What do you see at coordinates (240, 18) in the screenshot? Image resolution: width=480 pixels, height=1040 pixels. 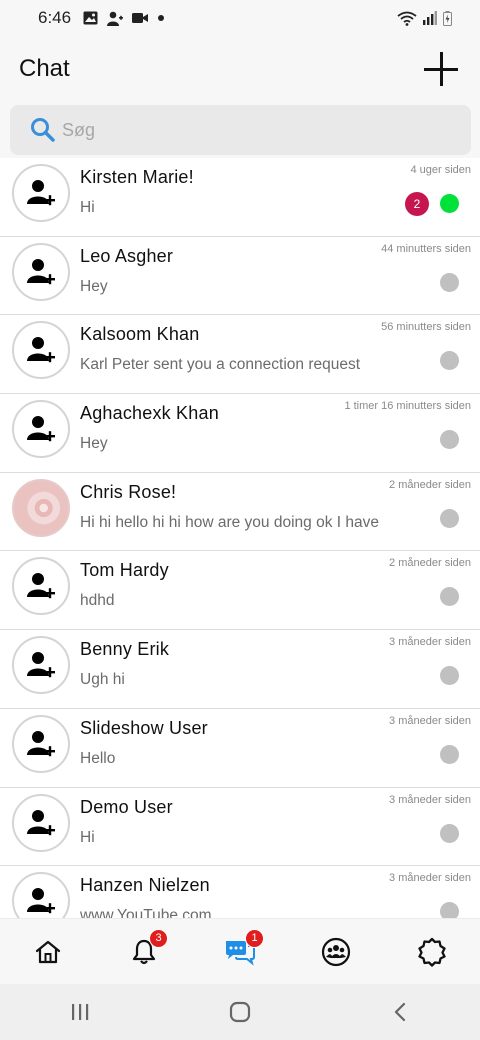 I see `status-bar: 6:46` at bounding box center [240, 18].